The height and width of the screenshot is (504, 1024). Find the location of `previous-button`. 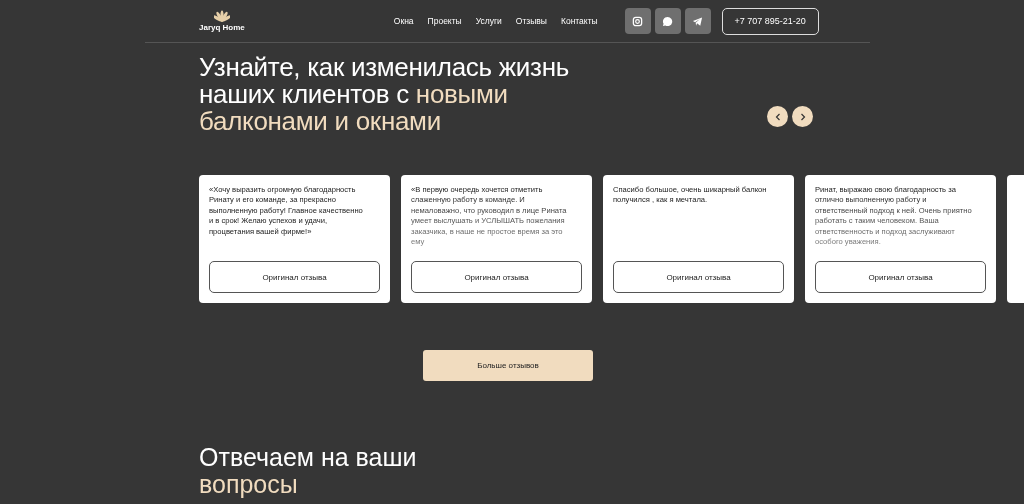

previous-button is located at coordinates (777, 116).